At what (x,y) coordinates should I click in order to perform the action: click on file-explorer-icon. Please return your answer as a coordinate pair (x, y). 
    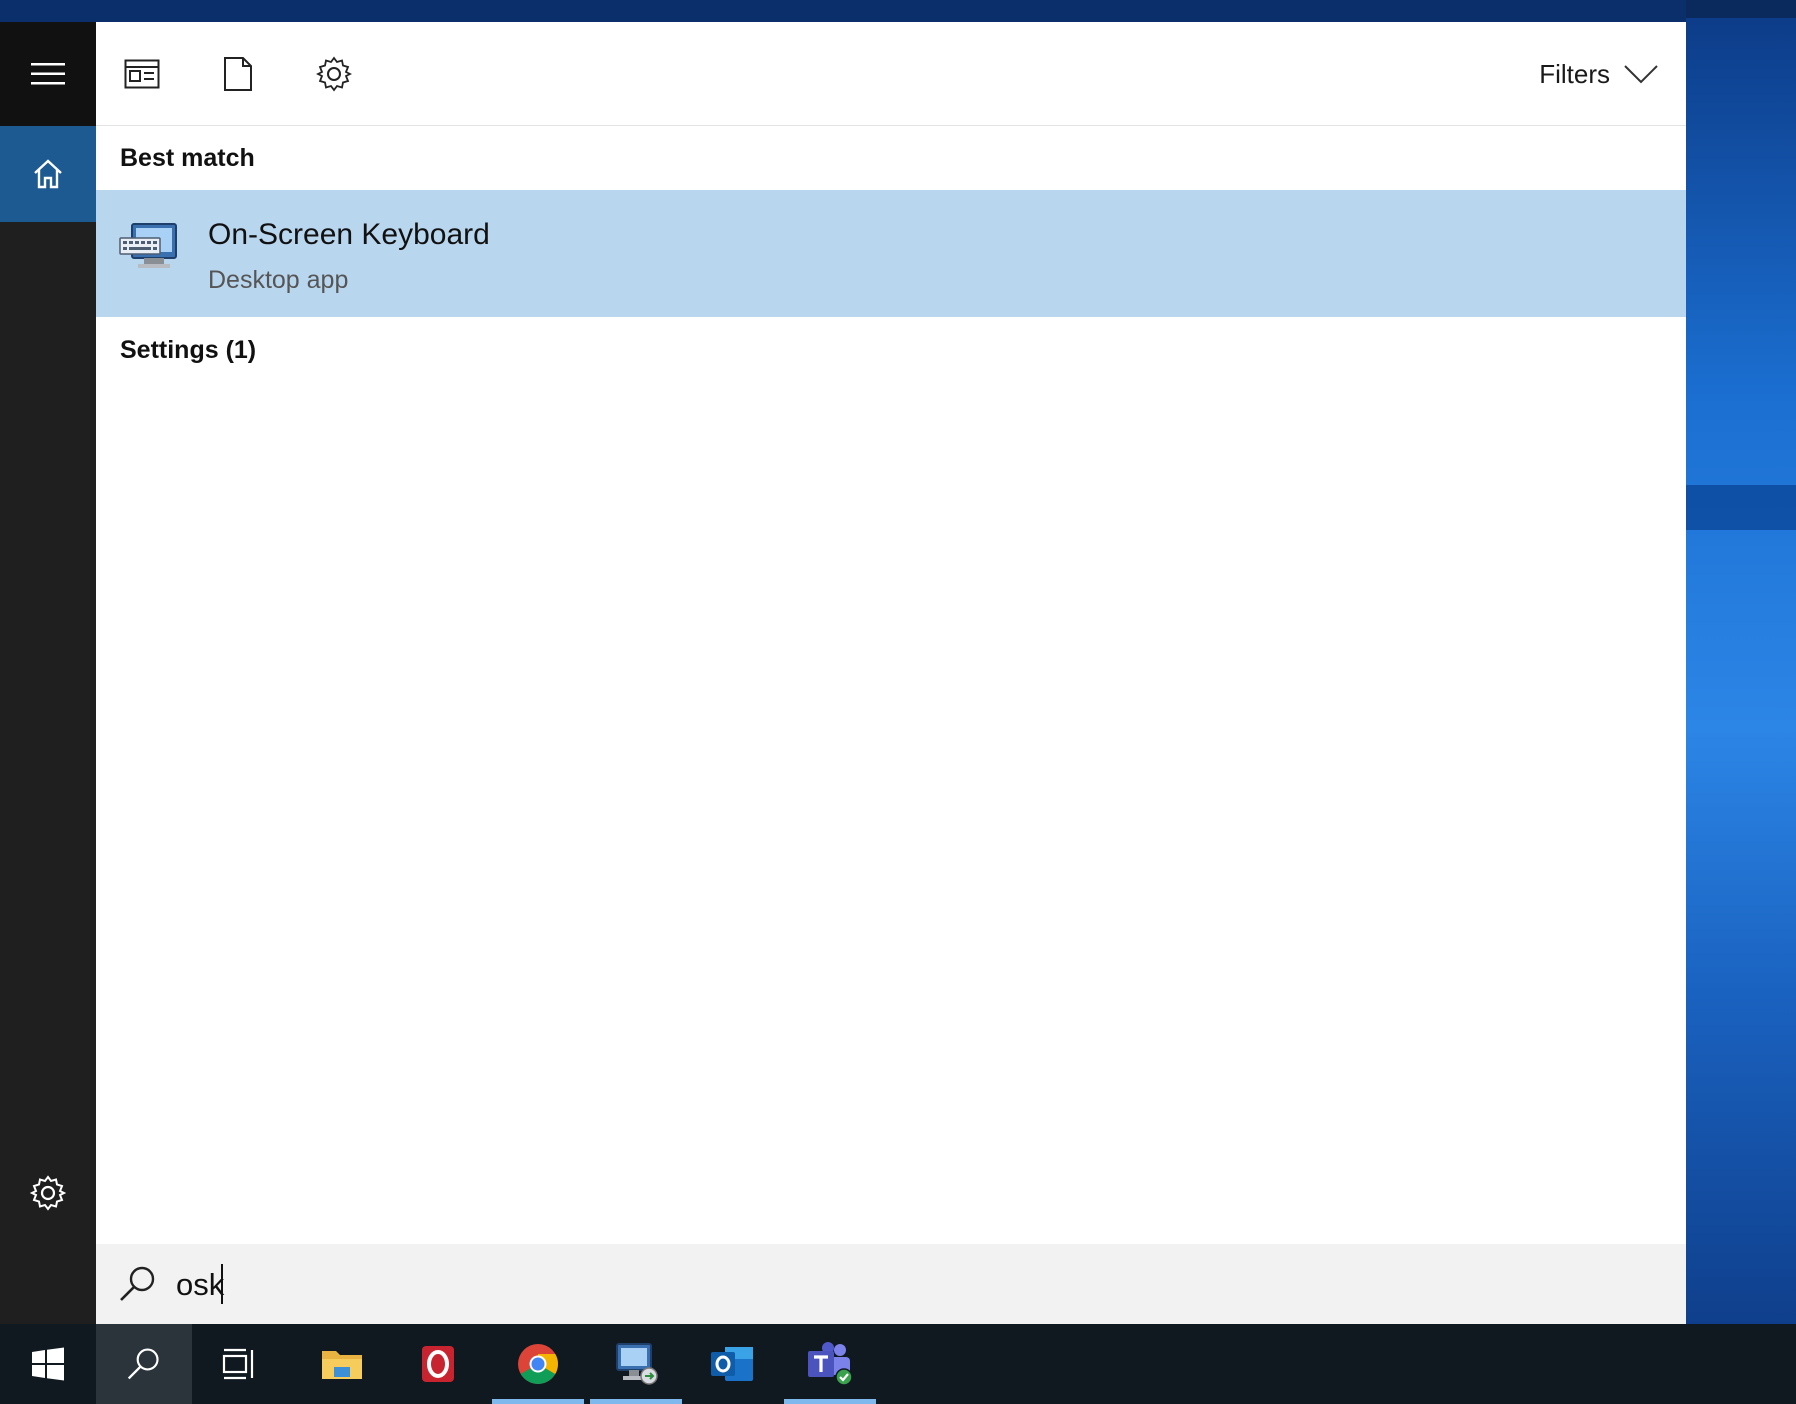
    Looking at the image, I should click on (342, 1365).